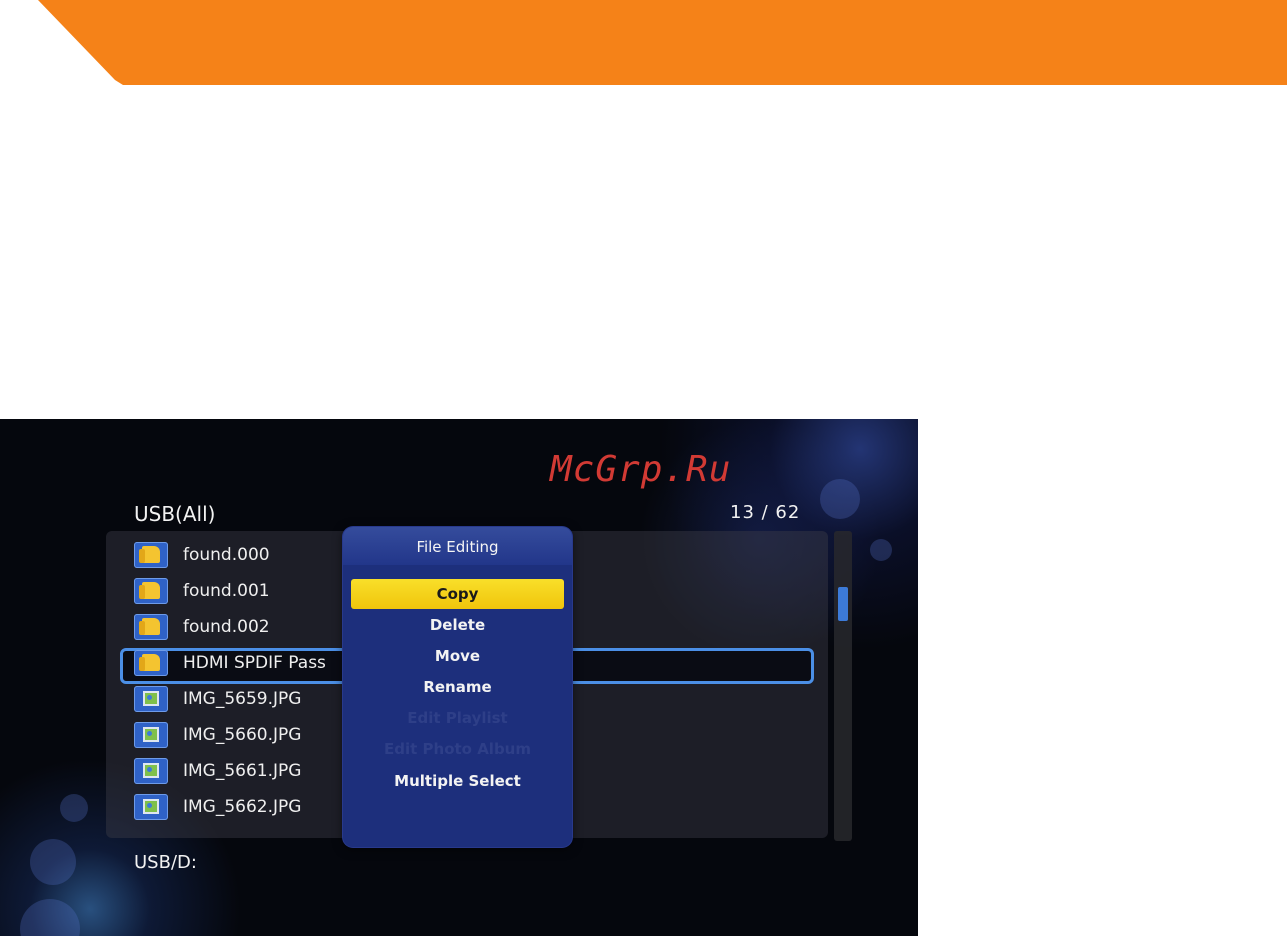  What do you see at coordinates (457, 594) in the screenshot?
I see `menu-item-copy: Copy` at bounding box center [457, 594].